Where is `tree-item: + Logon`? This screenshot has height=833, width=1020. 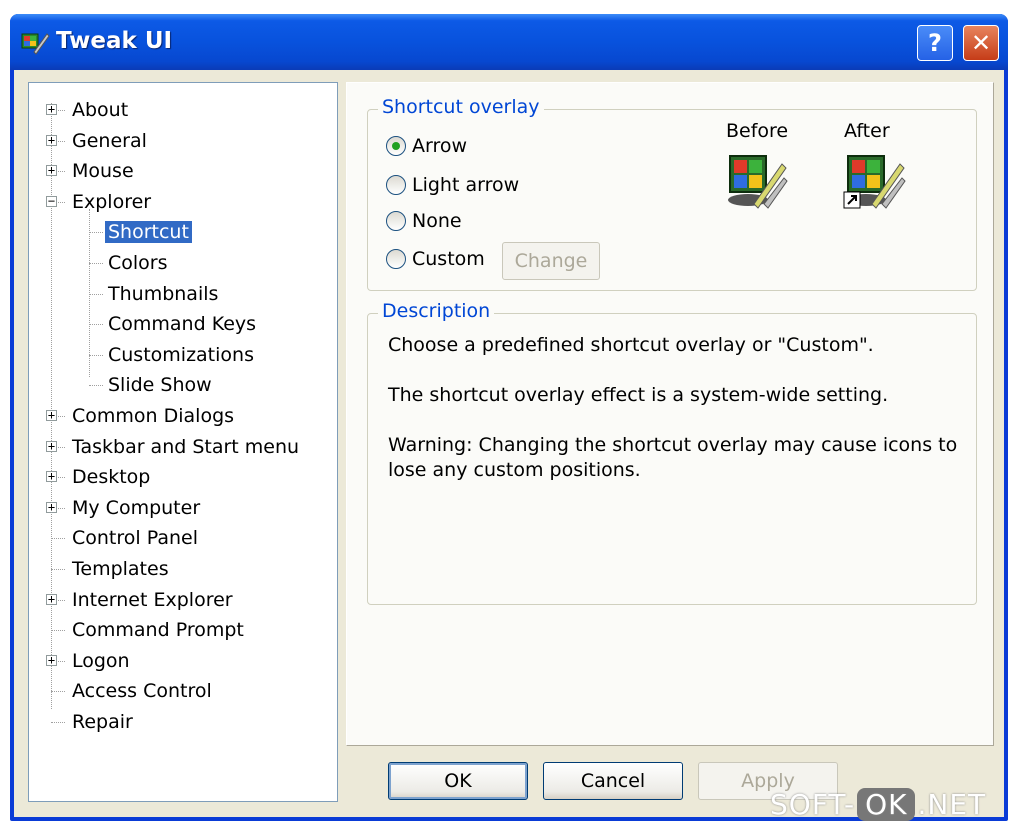 tree-item: + Logon is located at coordinates (89, 661).